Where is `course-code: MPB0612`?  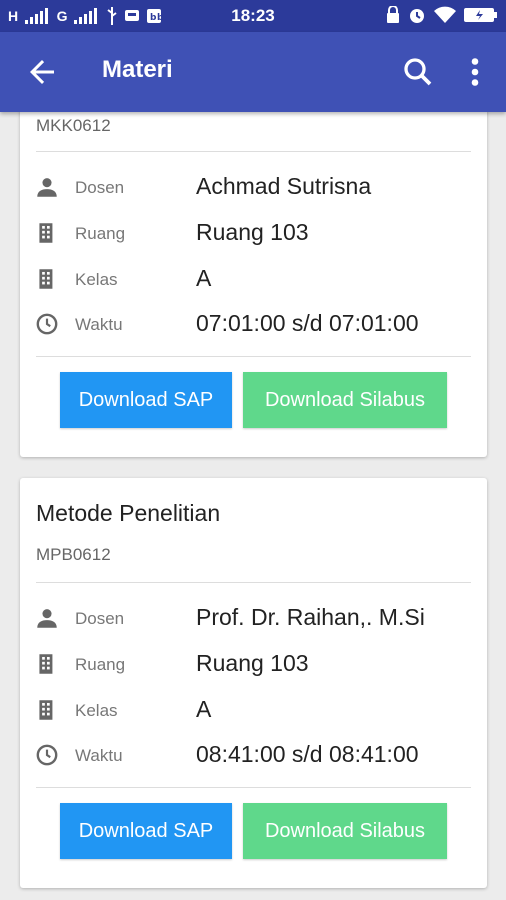
course-code: MPB0612 is located at coordinates (73, 554).